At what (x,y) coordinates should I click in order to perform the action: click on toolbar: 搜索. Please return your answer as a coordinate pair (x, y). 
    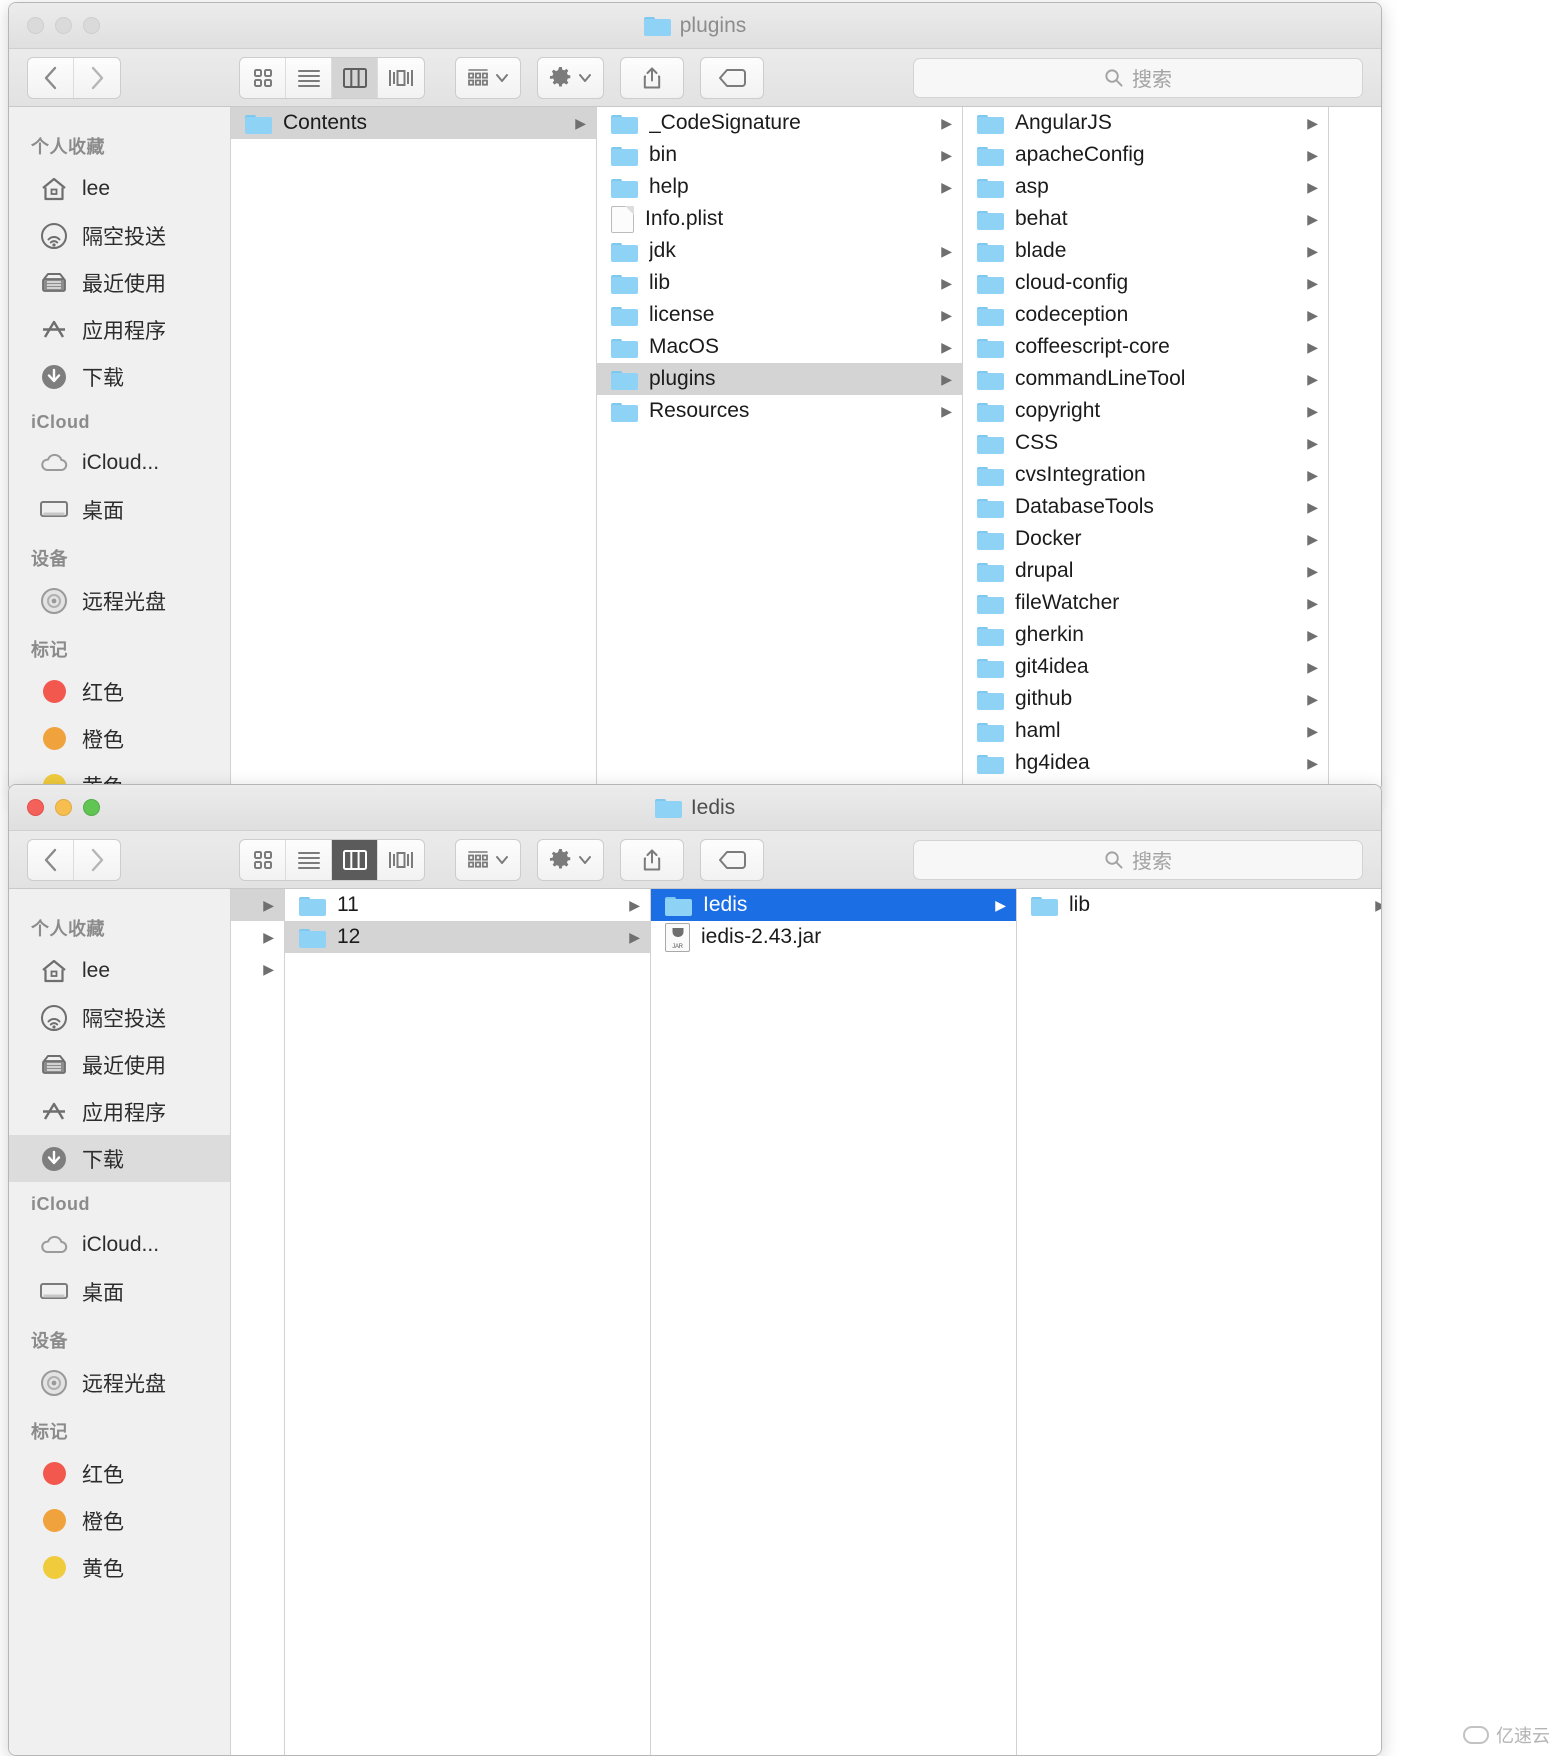
    Looking at the image, I should click on (695, 78).